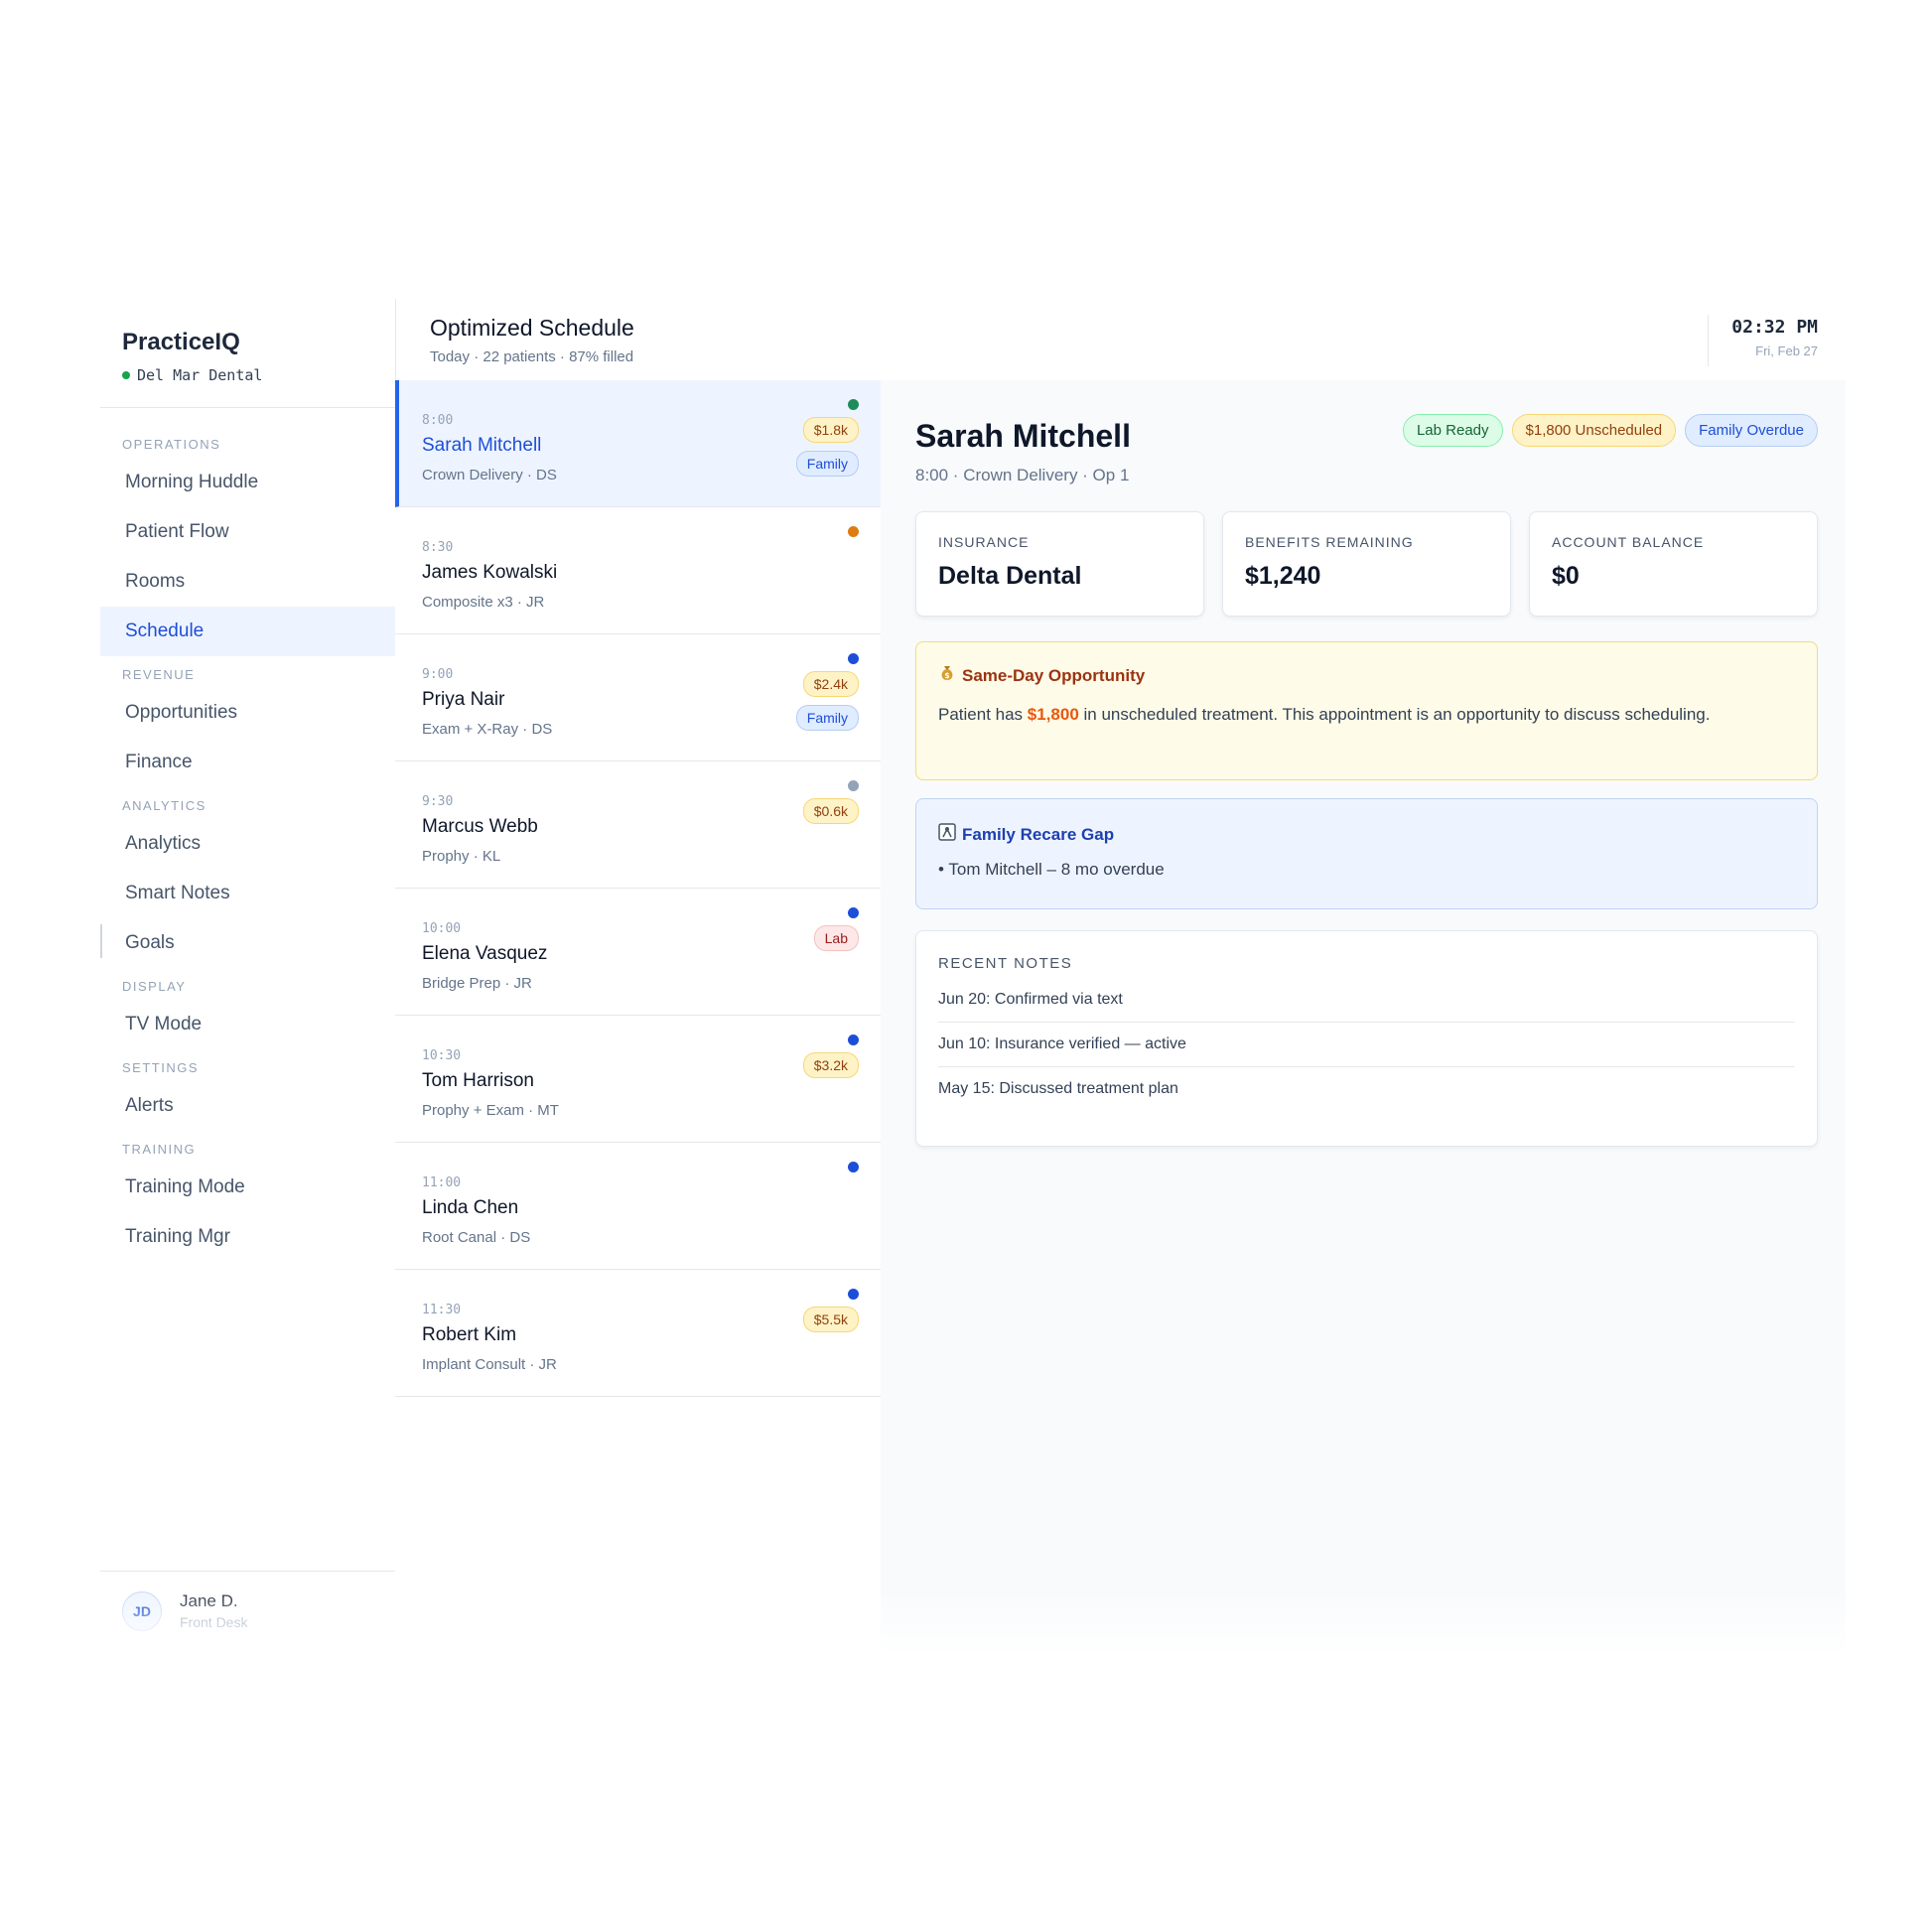  I want to click on patient-row-procedure: Crown Delivery · DS, so click(490, 475).